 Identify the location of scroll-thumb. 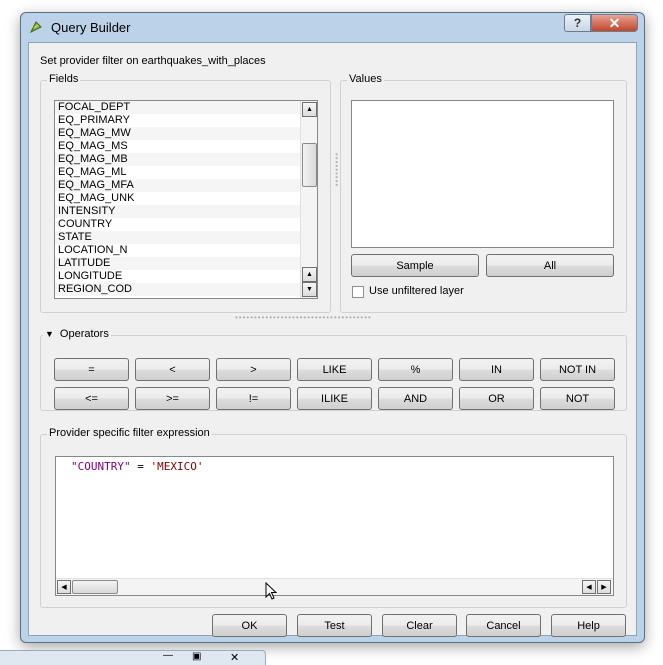
(309, 165).